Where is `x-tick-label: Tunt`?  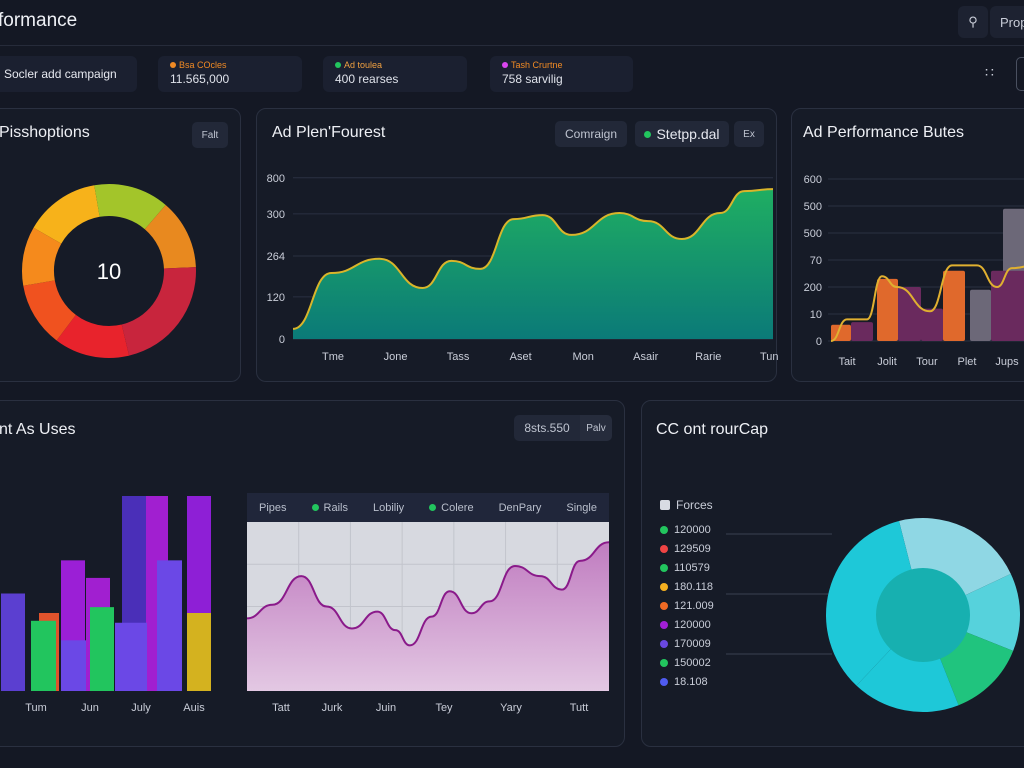
x-tick-label: Tunt is located at coordinates (769, 357).